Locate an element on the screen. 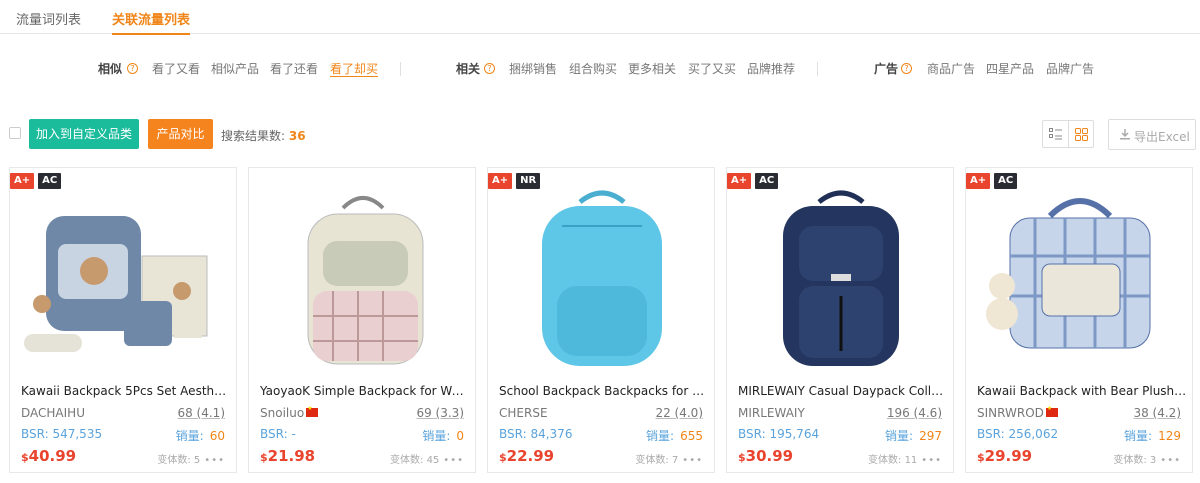 The width and height of the screenshot is (1200, 483). price-value: 22.99 is located at coordinates (530, 456).